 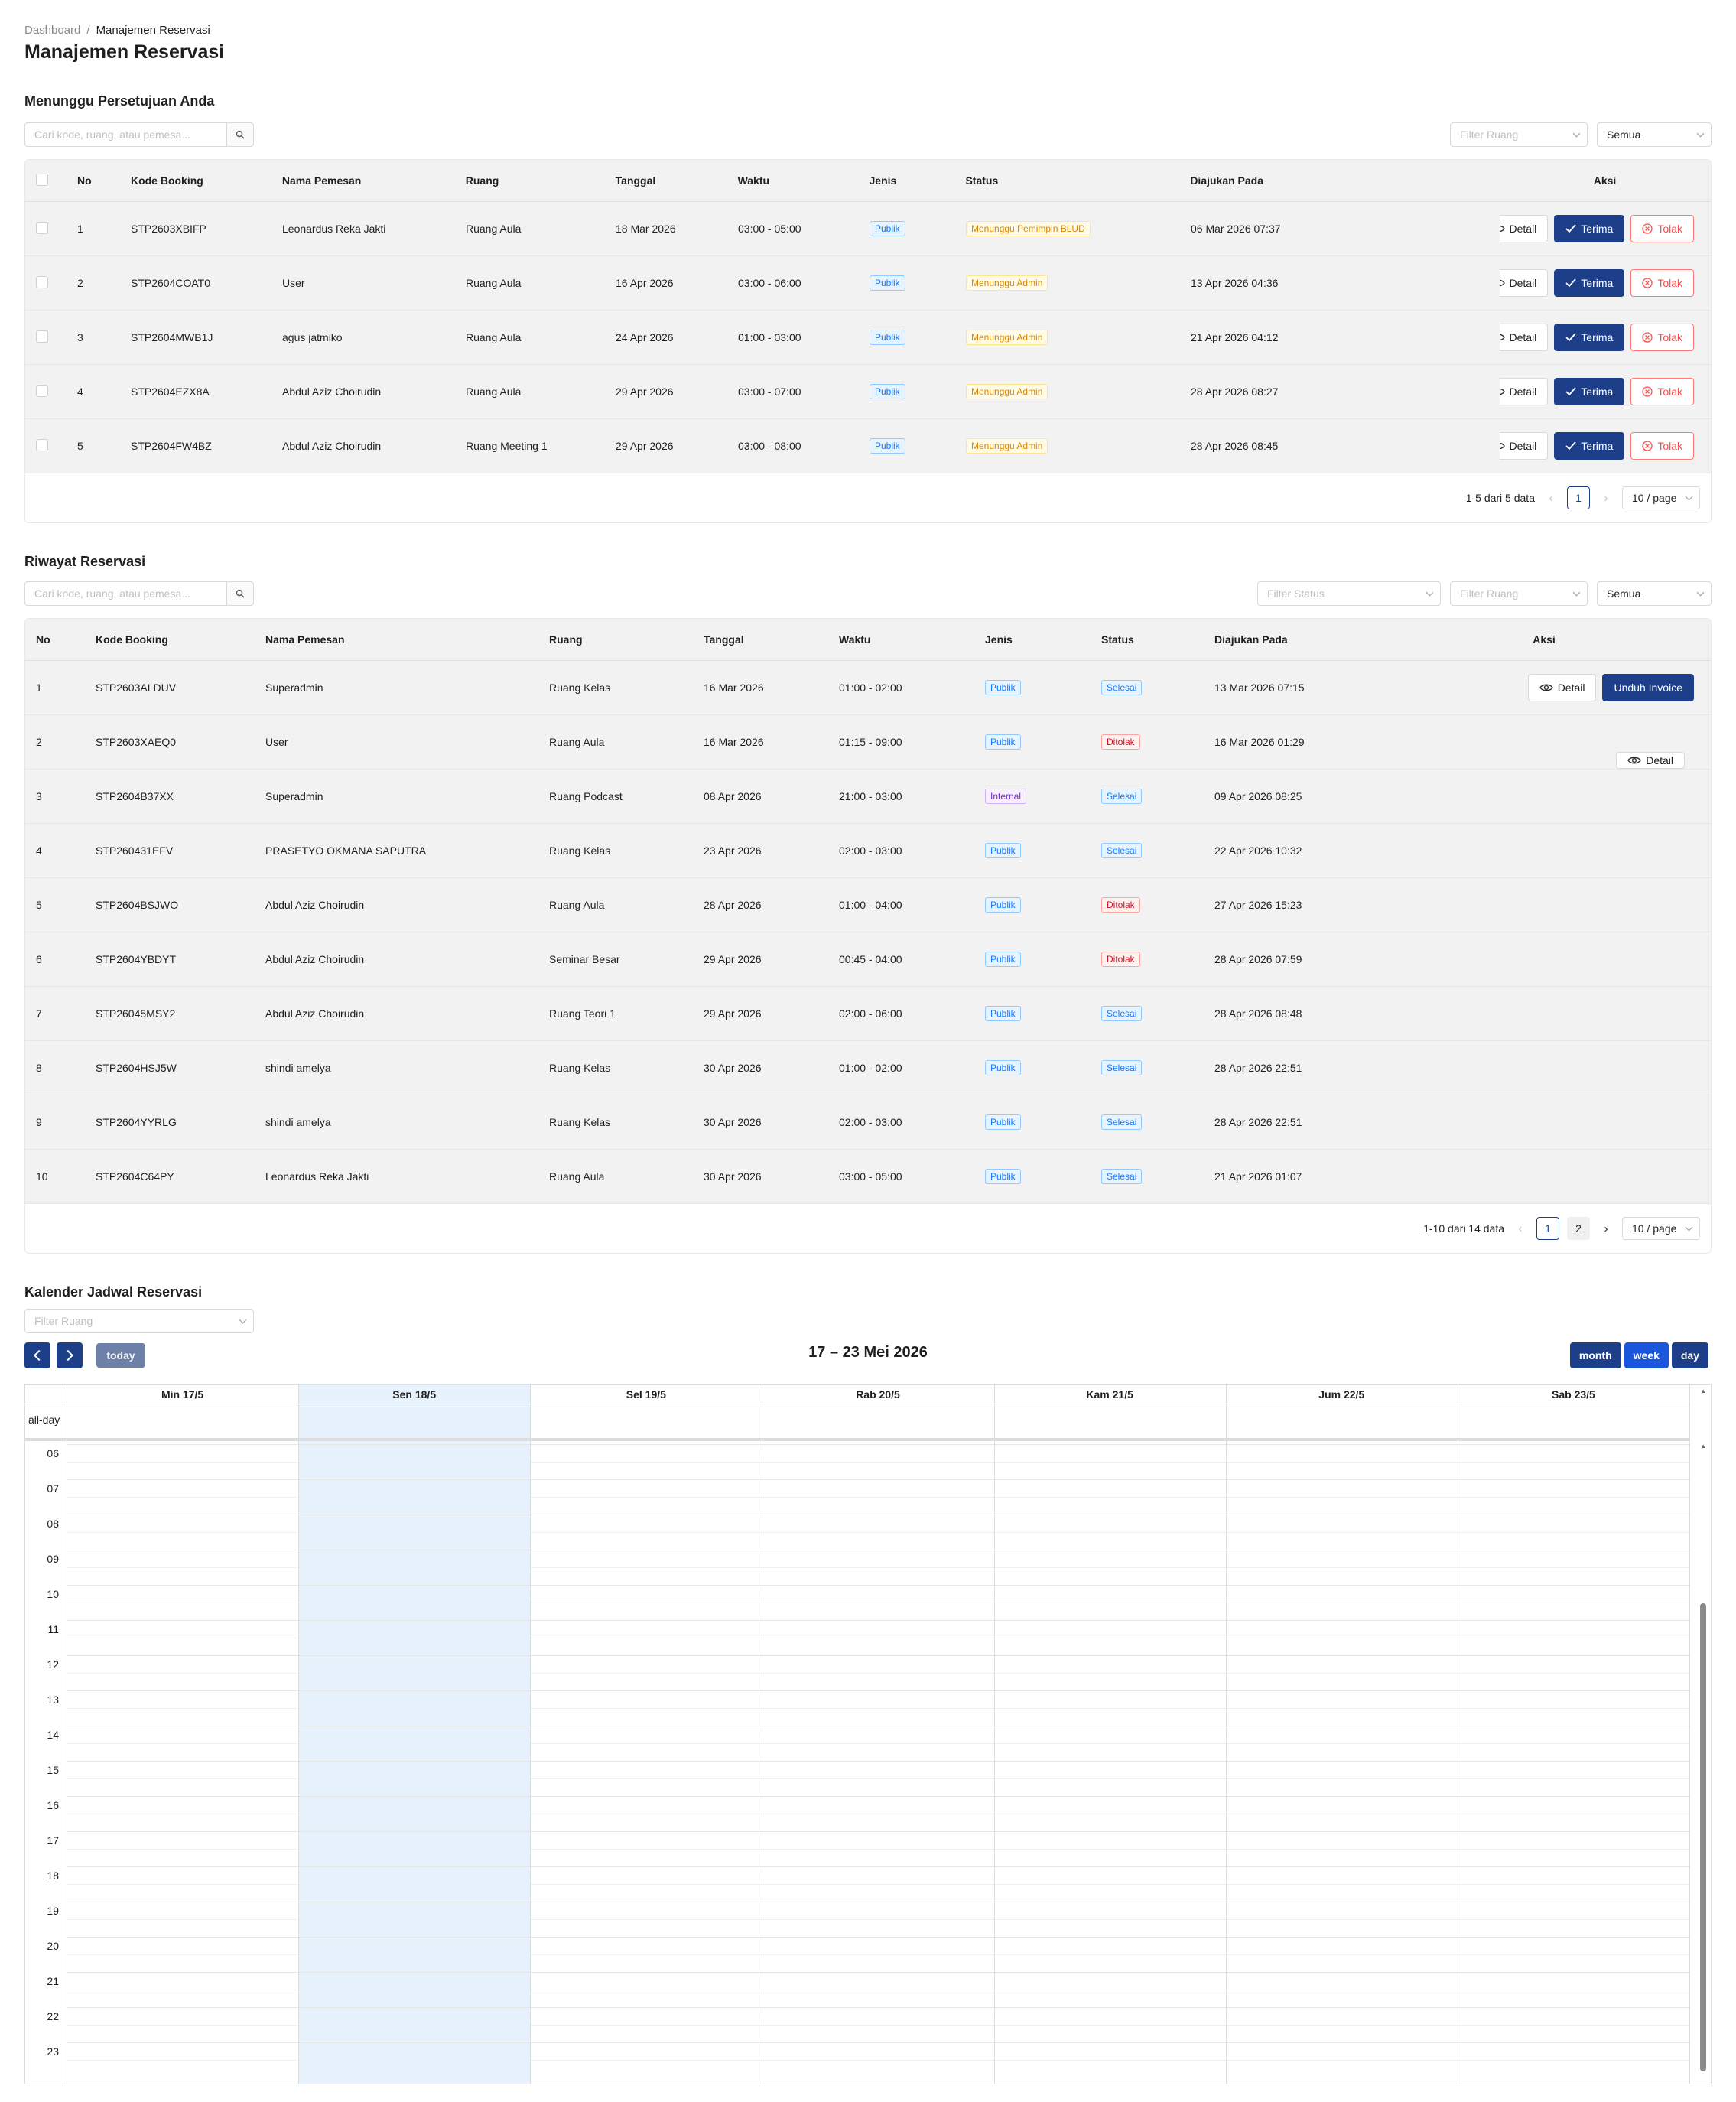 What do you see at coordinates (566, 639) in the screenshot?
I see `history-col-header: Ruang` at bounding box center [566, 639].